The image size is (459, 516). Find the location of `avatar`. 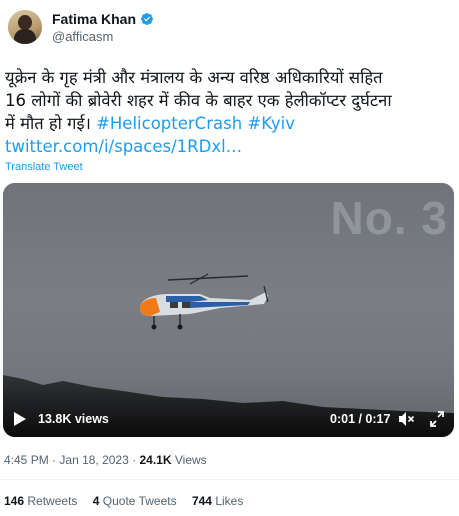

avatar is located at coordinates (25, 27).